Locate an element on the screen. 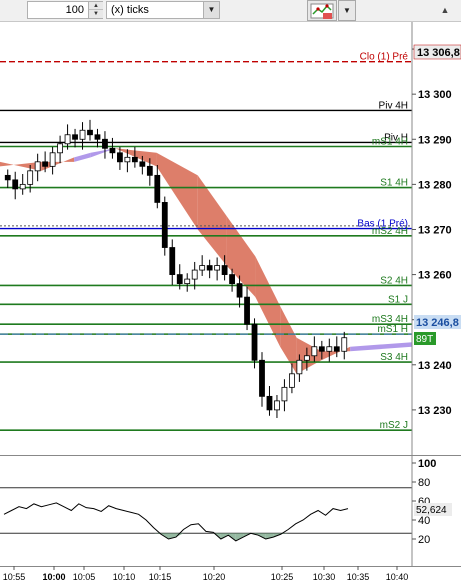  time-tick-label: 10:30 is located at coordinates (324, 577).